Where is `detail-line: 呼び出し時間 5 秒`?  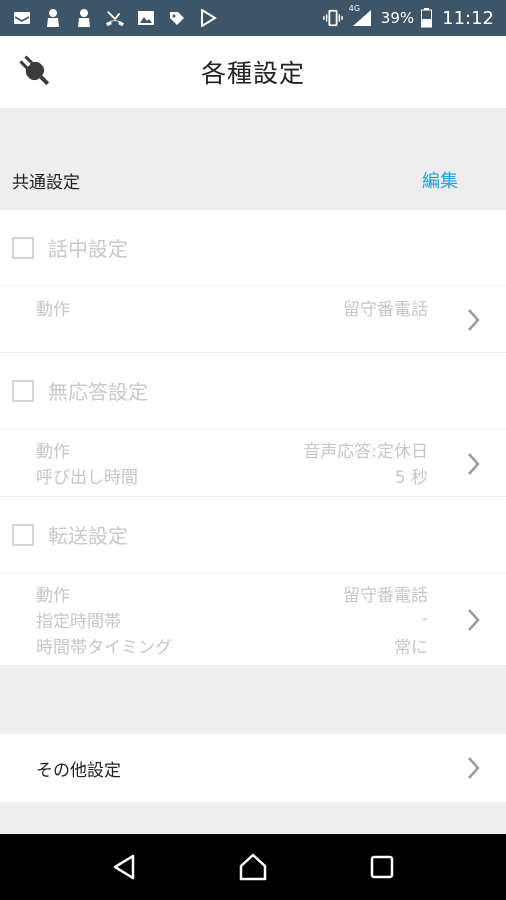
detail-line: 呼び出し時間 5 秒 is located at coordinates (232, 475).